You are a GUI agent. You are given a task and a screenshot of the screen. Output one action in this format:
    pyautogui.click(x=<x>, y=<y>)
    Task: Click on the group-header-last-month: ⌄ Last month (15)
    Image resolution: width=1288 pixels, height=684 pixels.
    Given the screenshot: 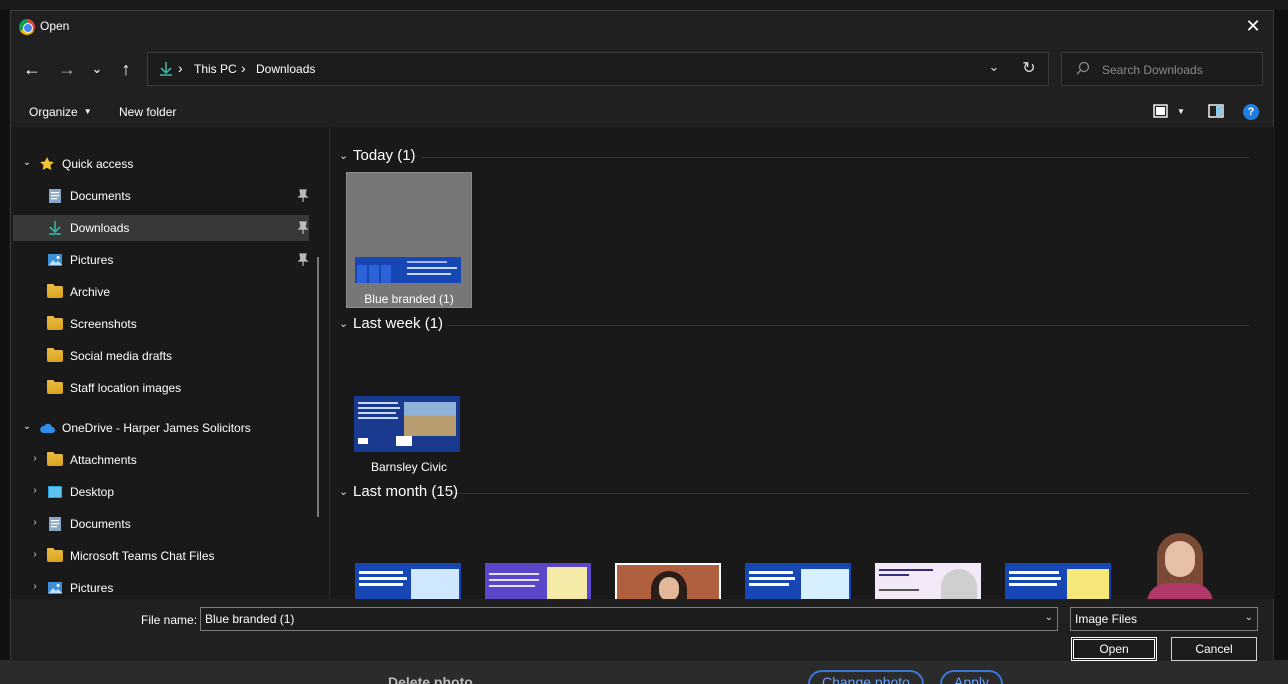 What is the action you would take?
    pyautogui.click(x=794, y=493)
    